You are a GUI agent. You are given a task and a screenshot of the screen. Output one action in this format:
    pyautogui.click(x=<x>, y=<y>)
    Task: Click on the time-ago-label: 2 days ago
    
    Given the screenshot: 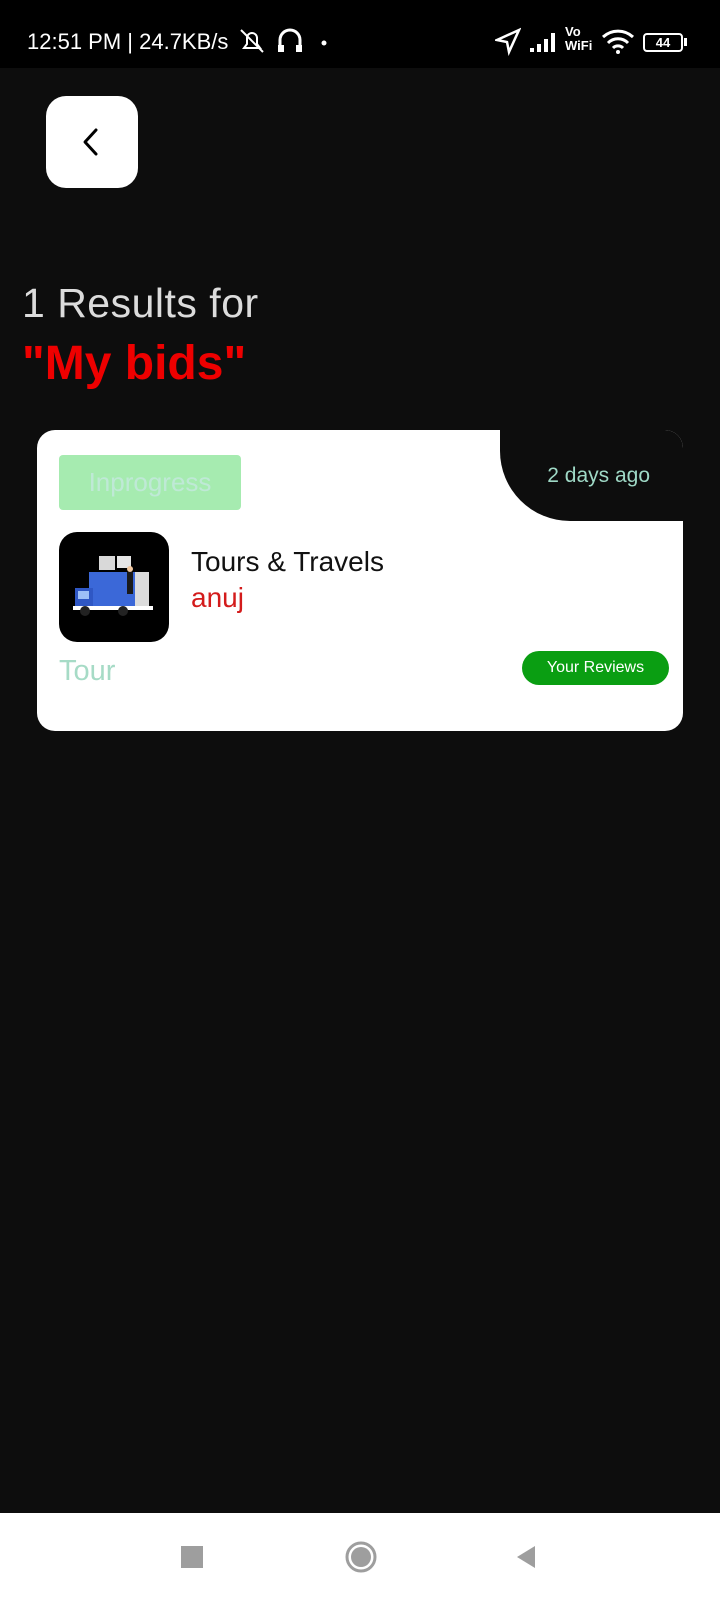 What is the action you would take?
    pyautogui.click(x=598, y=475)
    